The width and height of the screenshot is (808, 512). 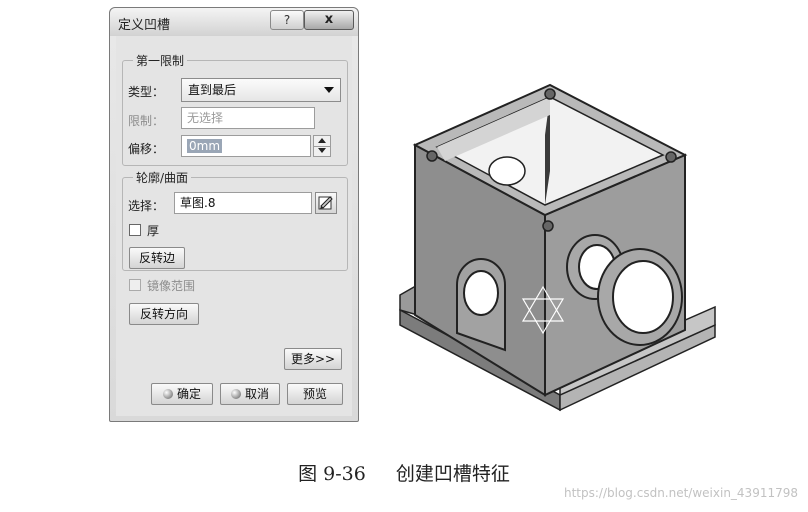 What do you see at coordinates (550, 94) in the screenshot?
I see `bolt-hole-back` at bounding box center [550, 94].